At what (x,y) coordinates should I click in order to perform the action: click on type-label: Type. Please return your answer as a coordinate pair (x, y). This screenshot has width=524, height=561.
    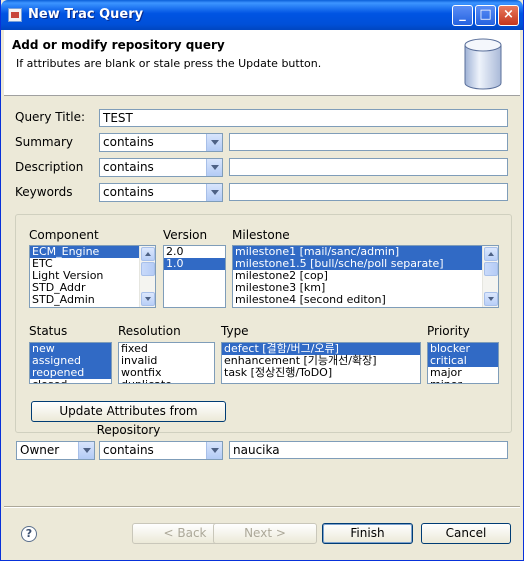
    Looking at the image, I should click on (235, 331).